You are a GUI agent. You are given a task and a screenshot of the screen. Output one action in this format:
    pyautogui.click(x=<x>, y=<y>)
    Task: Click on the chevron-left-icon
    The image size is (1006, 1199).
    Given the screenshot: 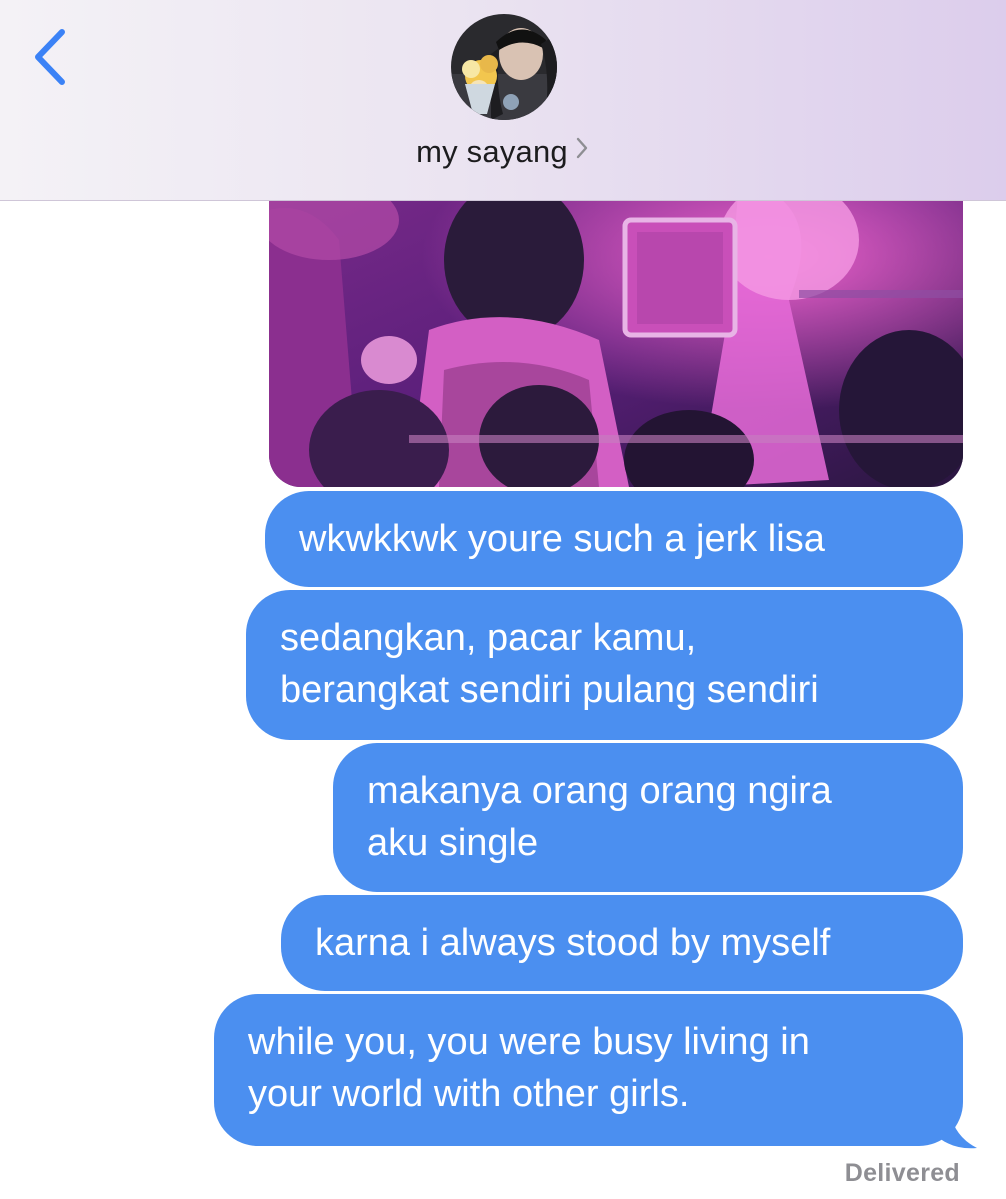 What is the action you would take?
    pyautogui.click(x=50, y=57)
    